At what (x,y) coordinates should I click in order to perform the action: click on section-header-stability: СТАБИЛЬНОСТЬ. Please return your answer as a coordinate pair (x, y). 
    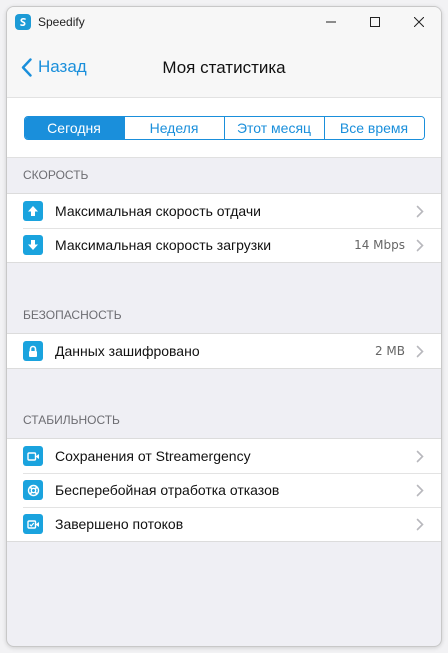
    Looking at the image, I should click on (71, 420).